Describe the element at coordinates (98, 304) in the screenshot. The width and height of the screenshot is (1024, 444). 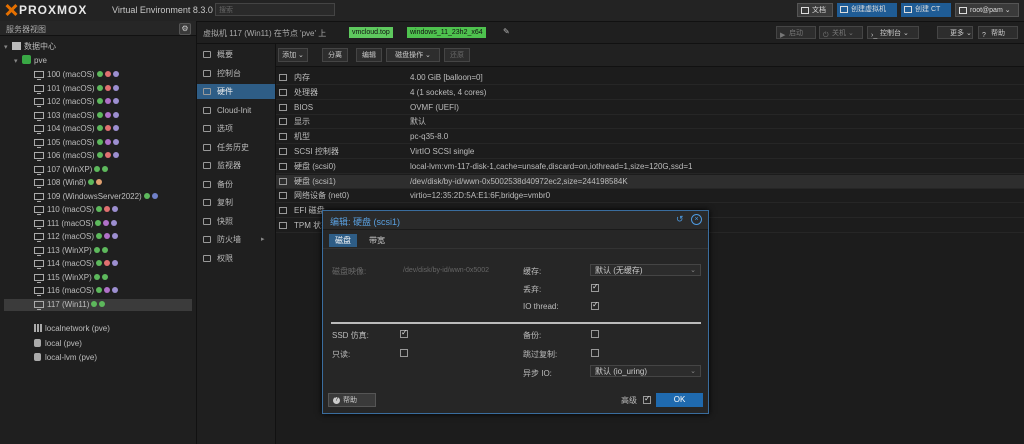
I see `tree-vm-item: 117 (Win11)` at that location.